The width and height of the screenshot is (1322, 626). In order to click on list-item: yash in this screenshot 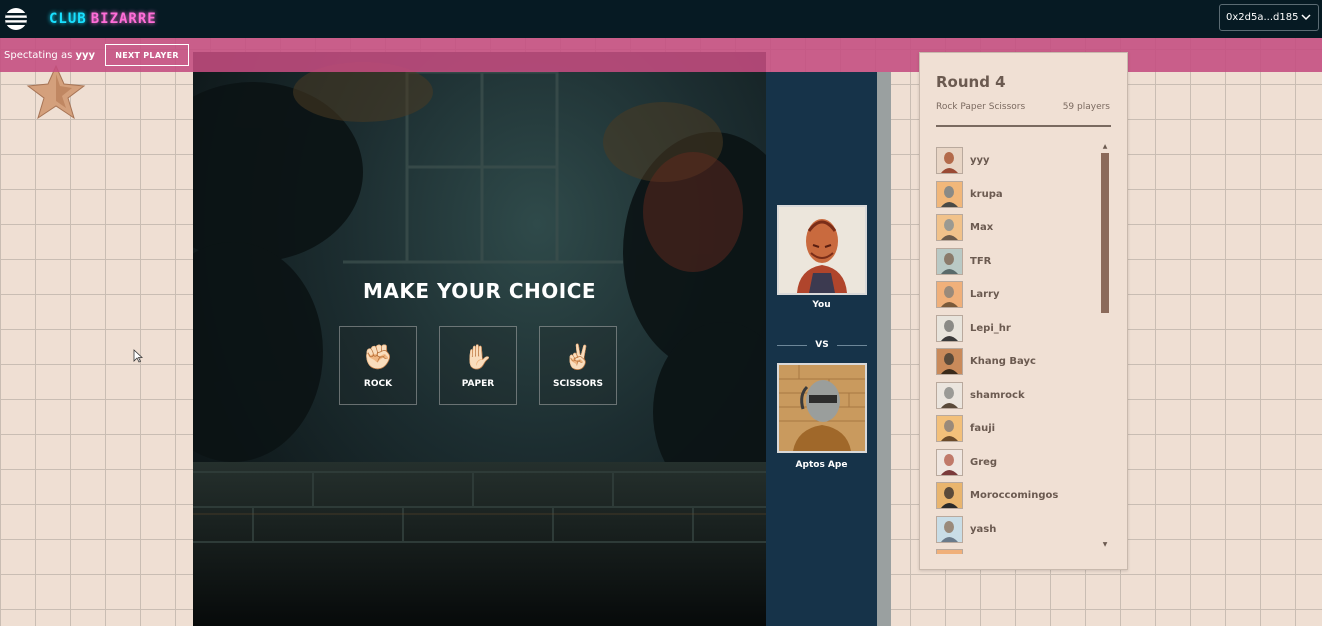, I will do `click(1017, 530)`.